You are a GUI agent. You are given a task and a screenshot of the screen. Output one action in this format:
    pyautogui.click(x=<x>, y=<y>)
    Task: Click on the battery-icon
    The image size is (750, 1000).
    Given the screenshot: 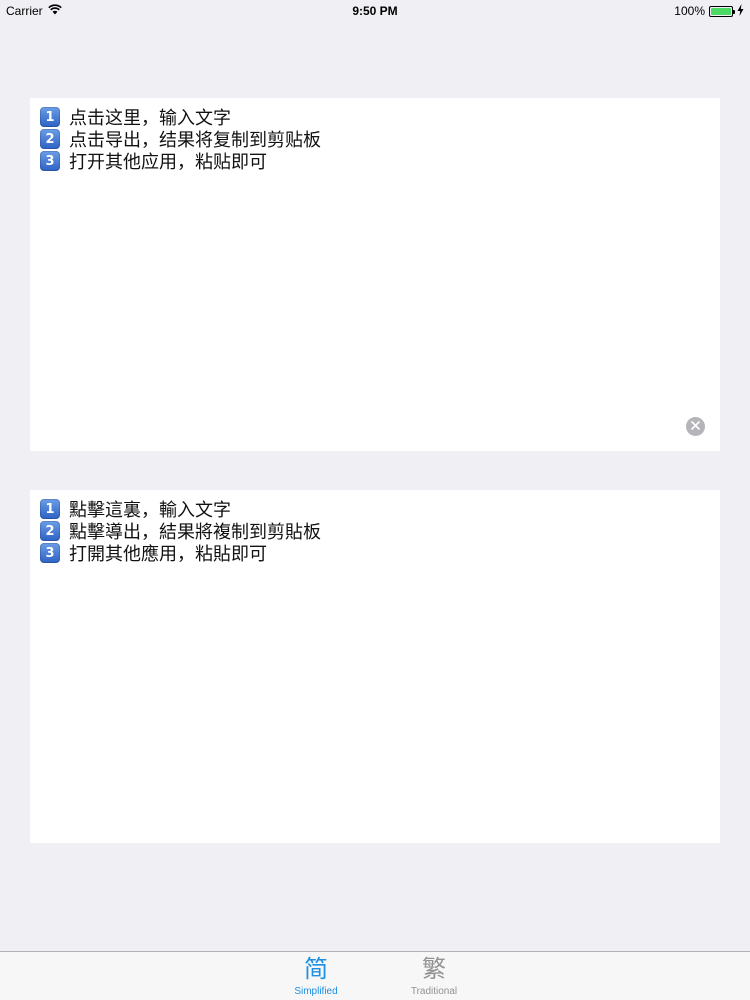 What is the action you would take?
    pyautogui.click(x=722, y=11)
    